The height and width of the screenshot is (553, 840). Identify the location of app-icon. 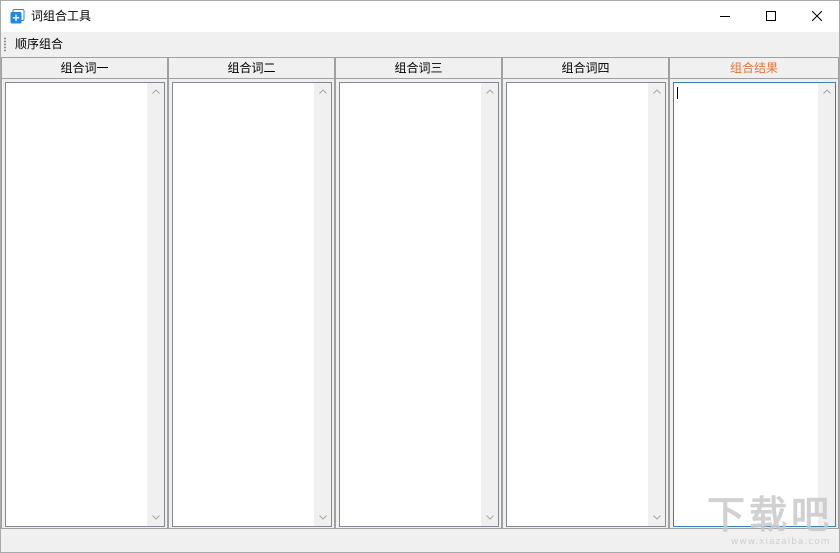
(17, 16).